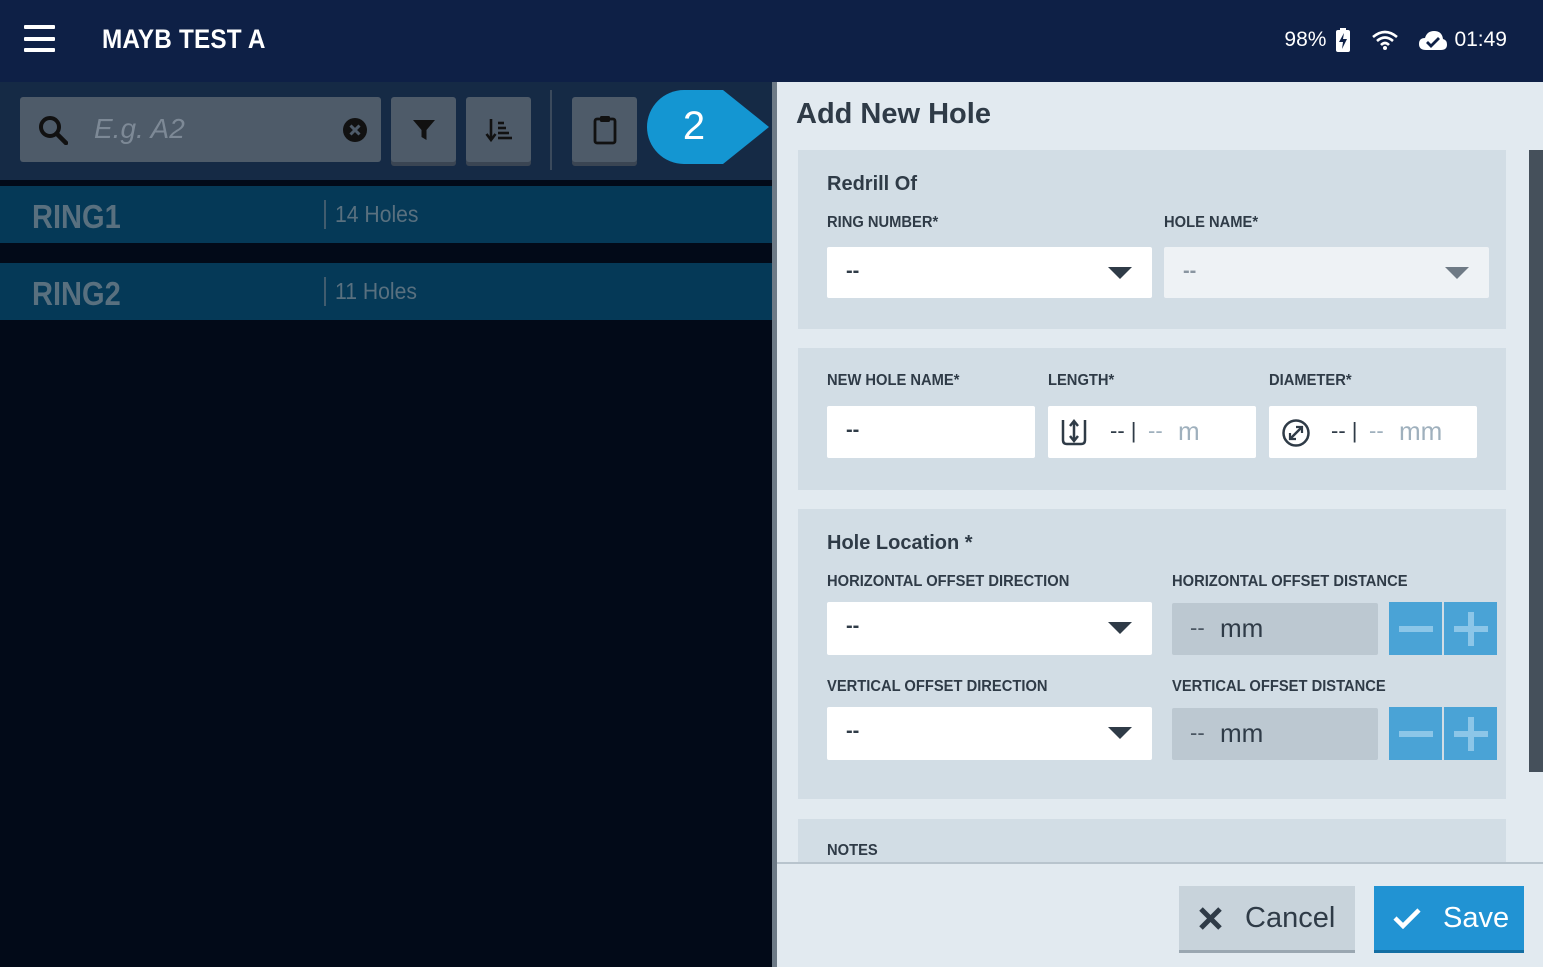 This screenshot has width=1543, height=967. Describe the element at coordinates (1536, 461) in the screenshot. I see `scrollbar` at that location.